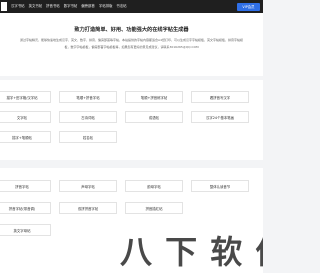  What do you see at coordinates (121, 6) in the screenshot?
I see `nav-item-calligraphy: 书法帖` at bounding box center [121, 6].